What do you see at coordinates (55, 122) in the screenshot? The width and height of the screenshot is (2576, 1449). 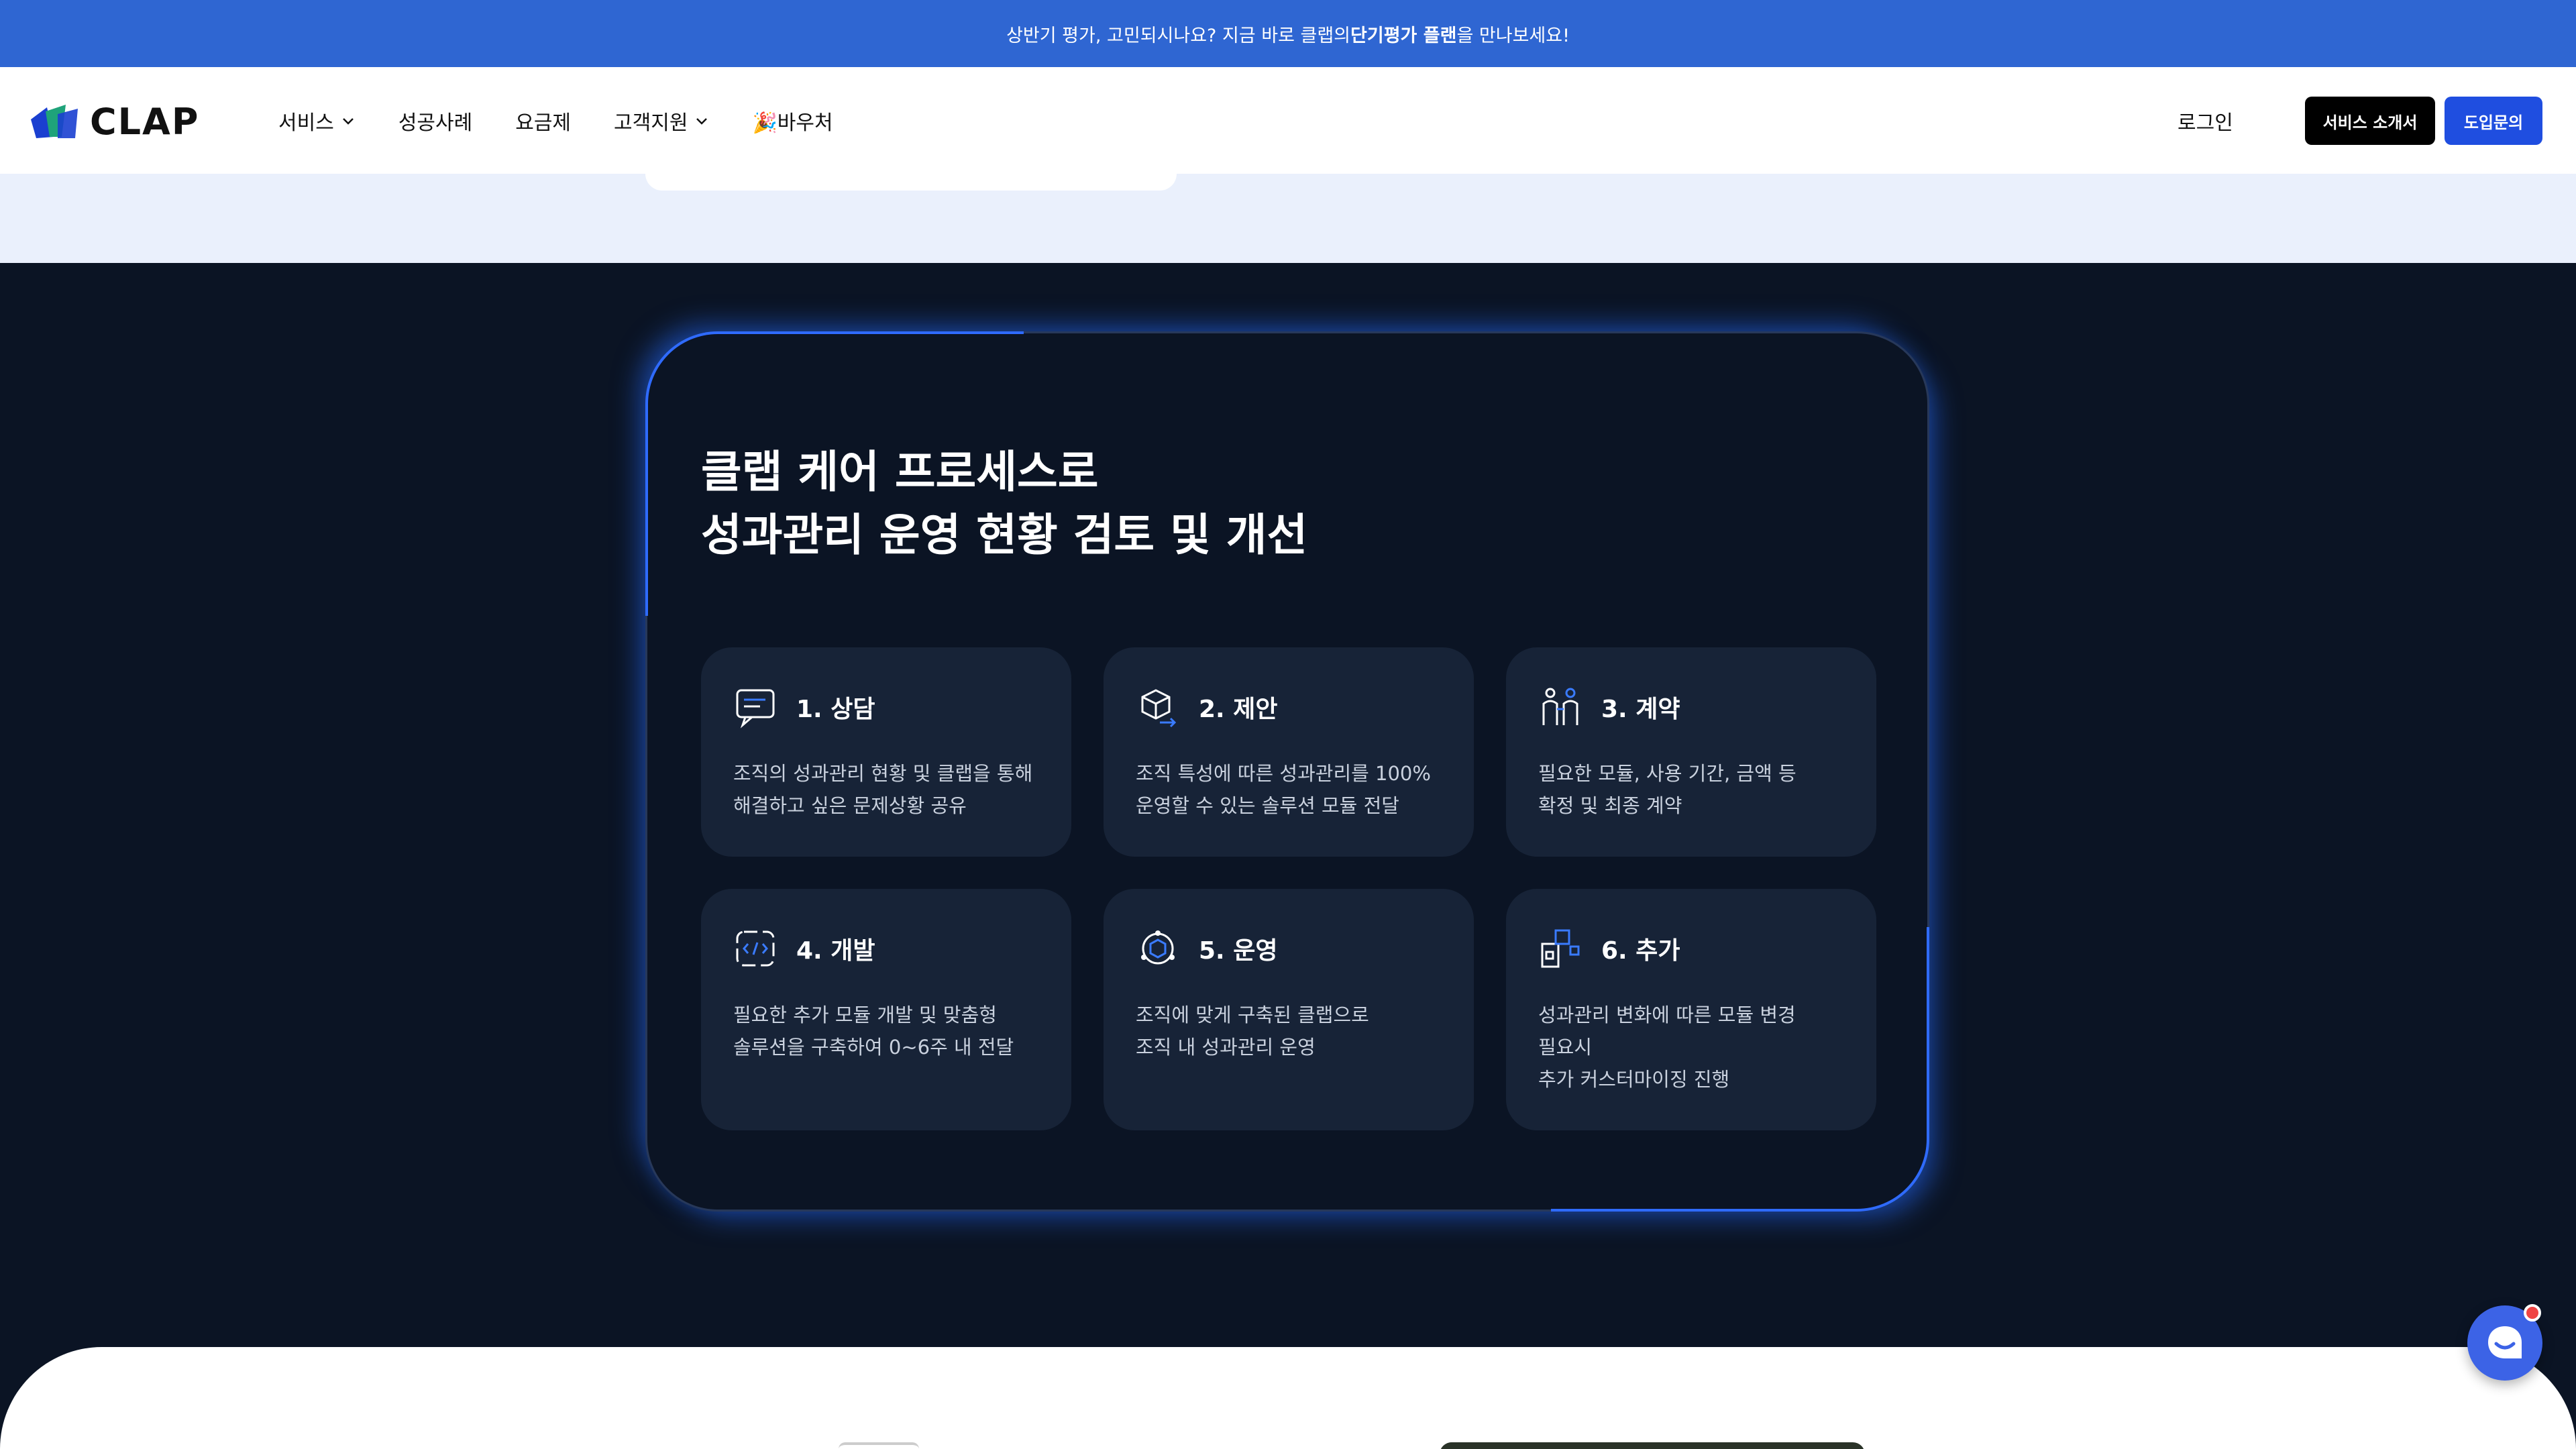 I see `clap-logo-icon` at bounding box center [55, 122].